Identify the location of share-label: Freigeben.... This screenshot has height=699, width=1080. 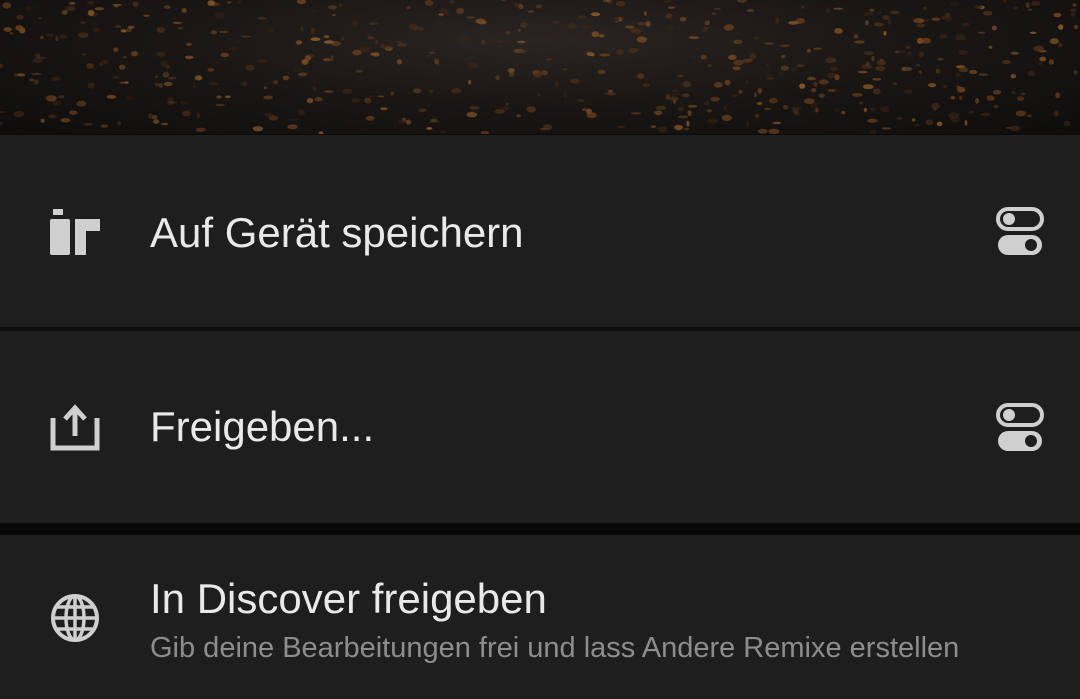
(262, 426).